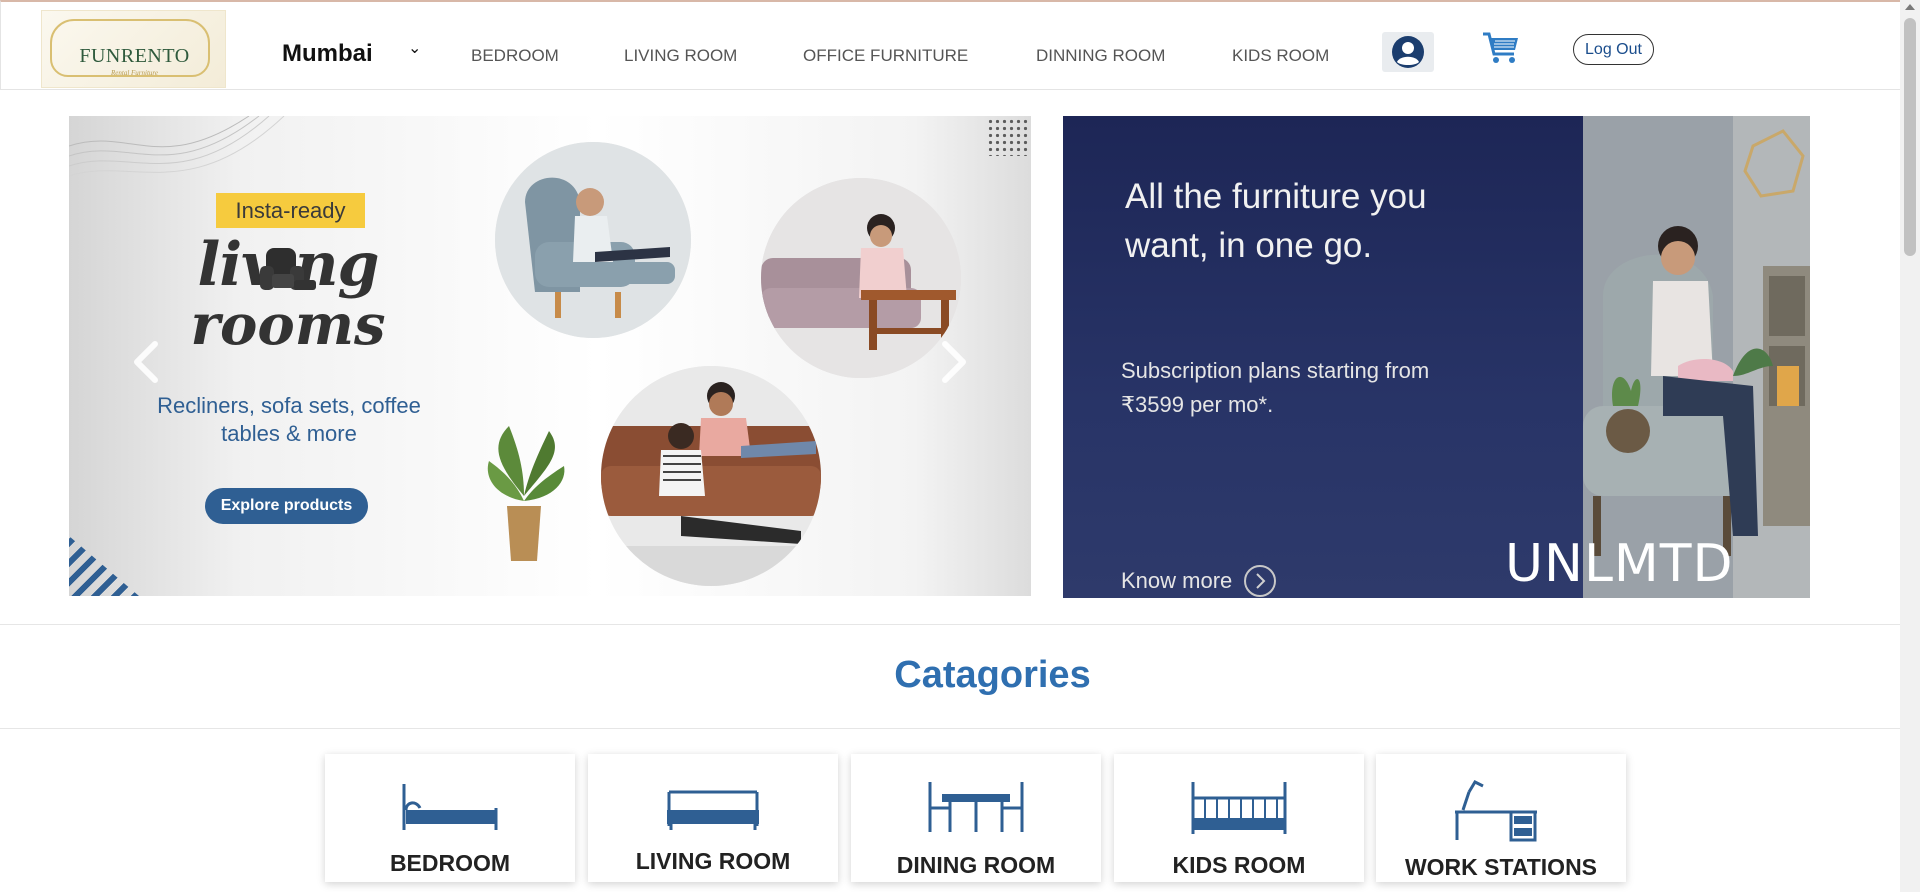 The width and height of the screenshot is (1920, 892). Describe the element at coordinates (1496, 811) in the screenshot. I see `desk-lamp-icon` at that location.